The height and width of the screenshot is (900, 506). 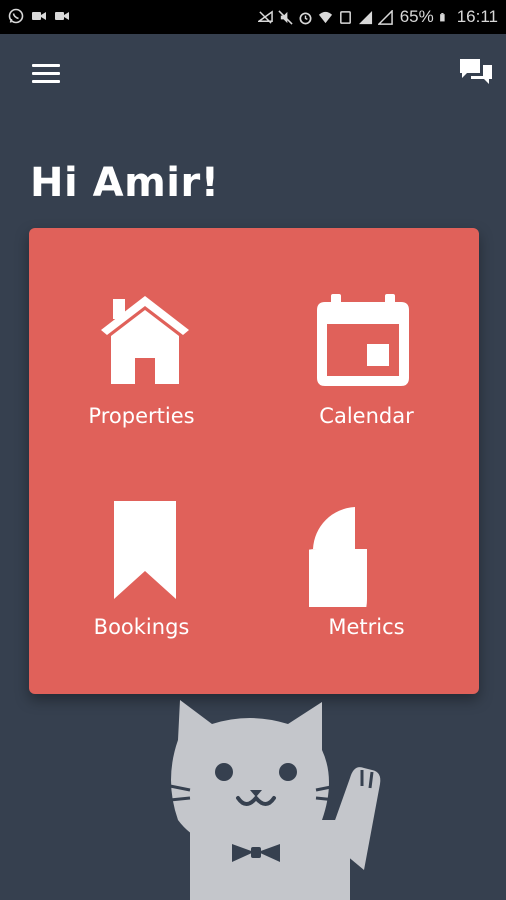 I want to click on status-indicators: 65% 16:11, so click(x=377, y=17).